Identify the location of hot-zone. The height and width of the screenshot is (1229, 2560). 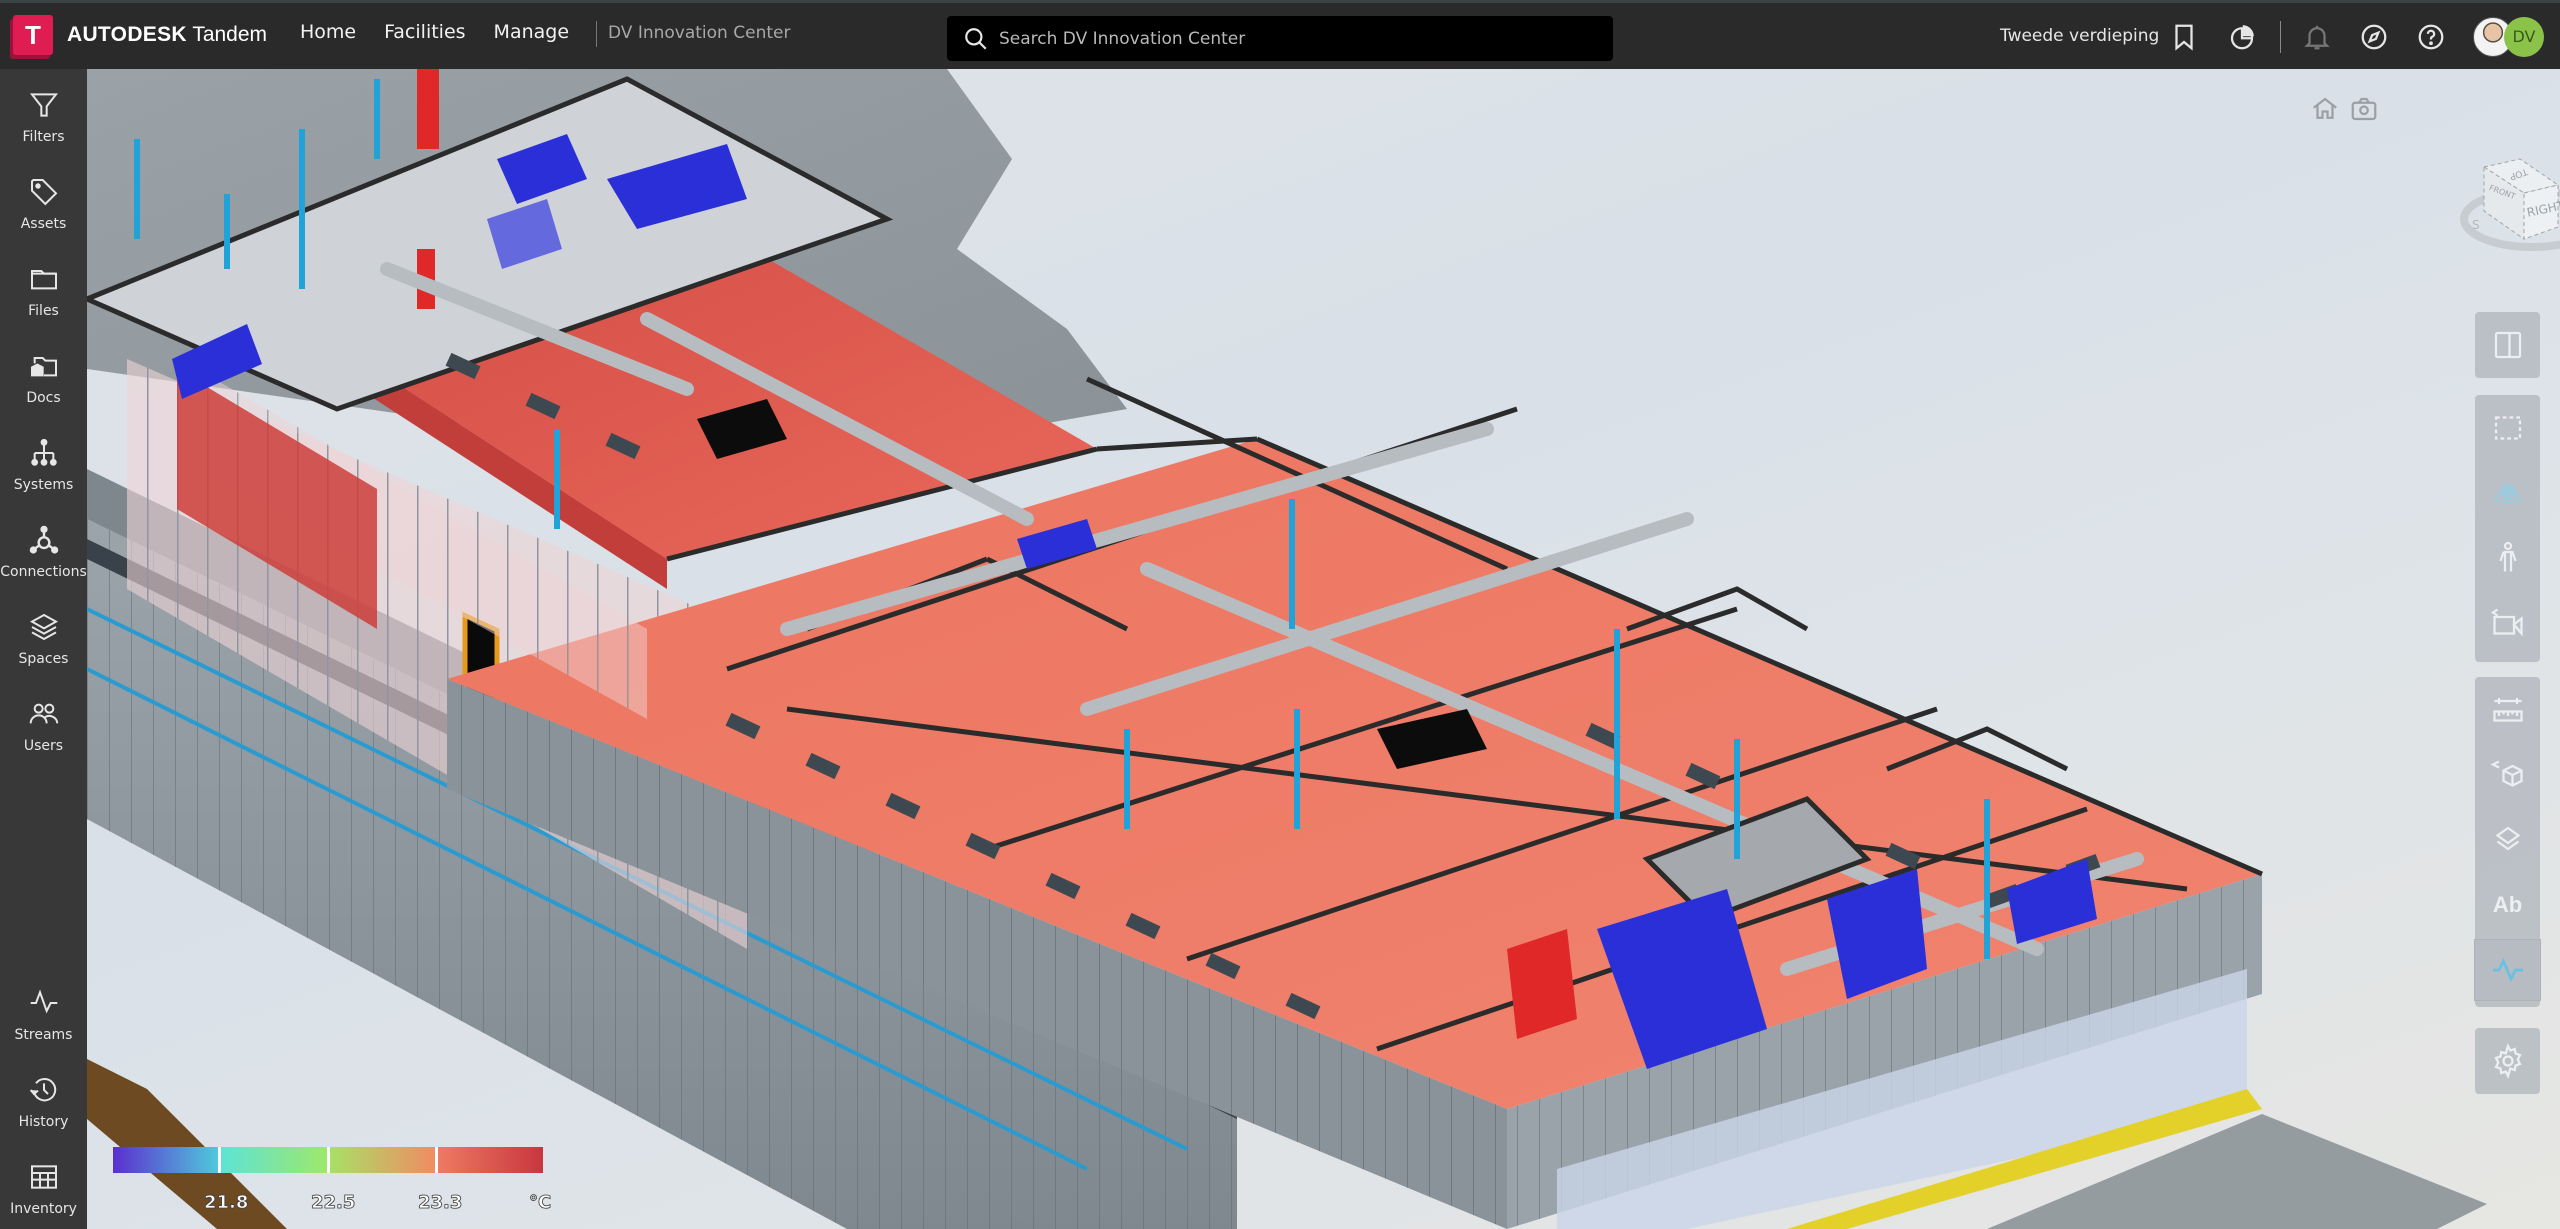
(1542, 984).